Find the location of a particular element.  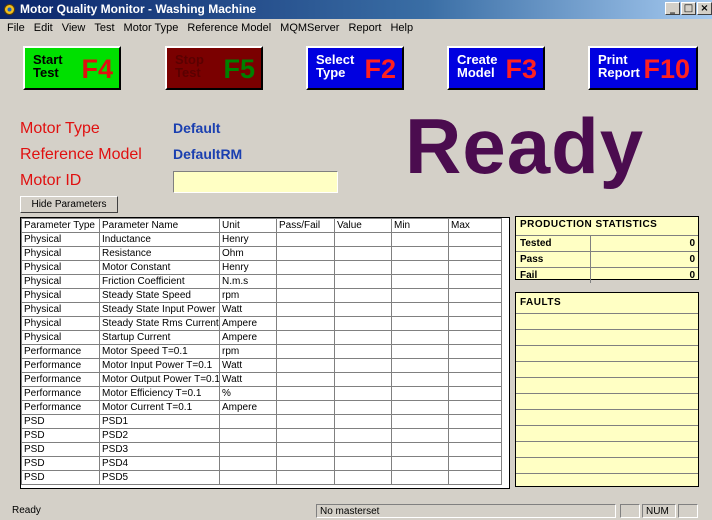

menu-report: Report is located at coordinates (364, 28).